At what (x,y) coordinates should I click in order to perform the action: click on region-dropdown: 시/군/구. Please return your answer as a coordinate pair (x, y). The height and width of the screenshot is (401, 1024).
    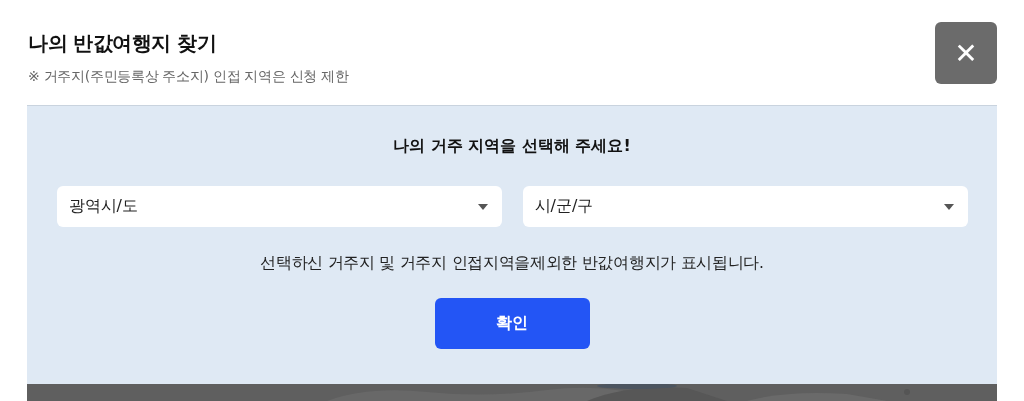
    Looking at the image, I should click on (745, 206).